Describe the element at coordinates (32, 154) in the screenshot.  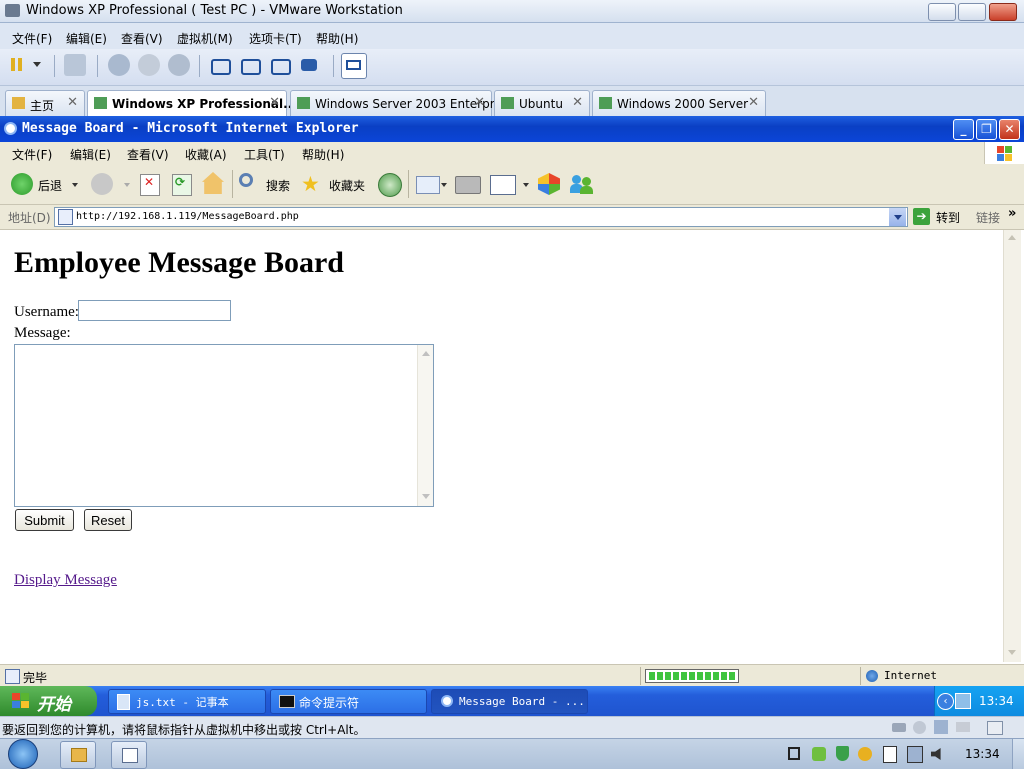
I see `ie-menu-file: 文件(F)` at that location.